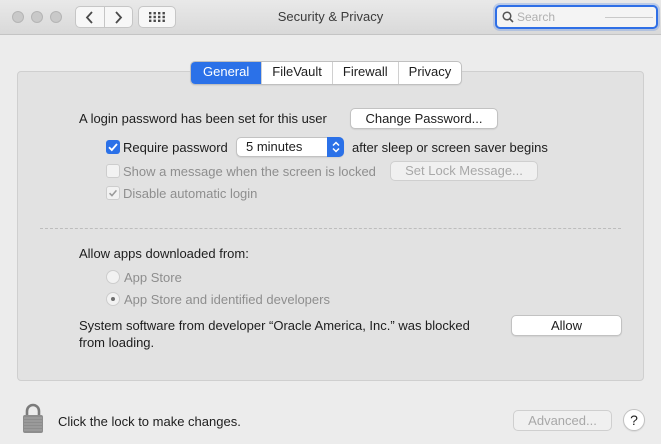 The width and height of the screenshot is (661, 444). I want to click on radio-selected-dot, so click(113, 299).